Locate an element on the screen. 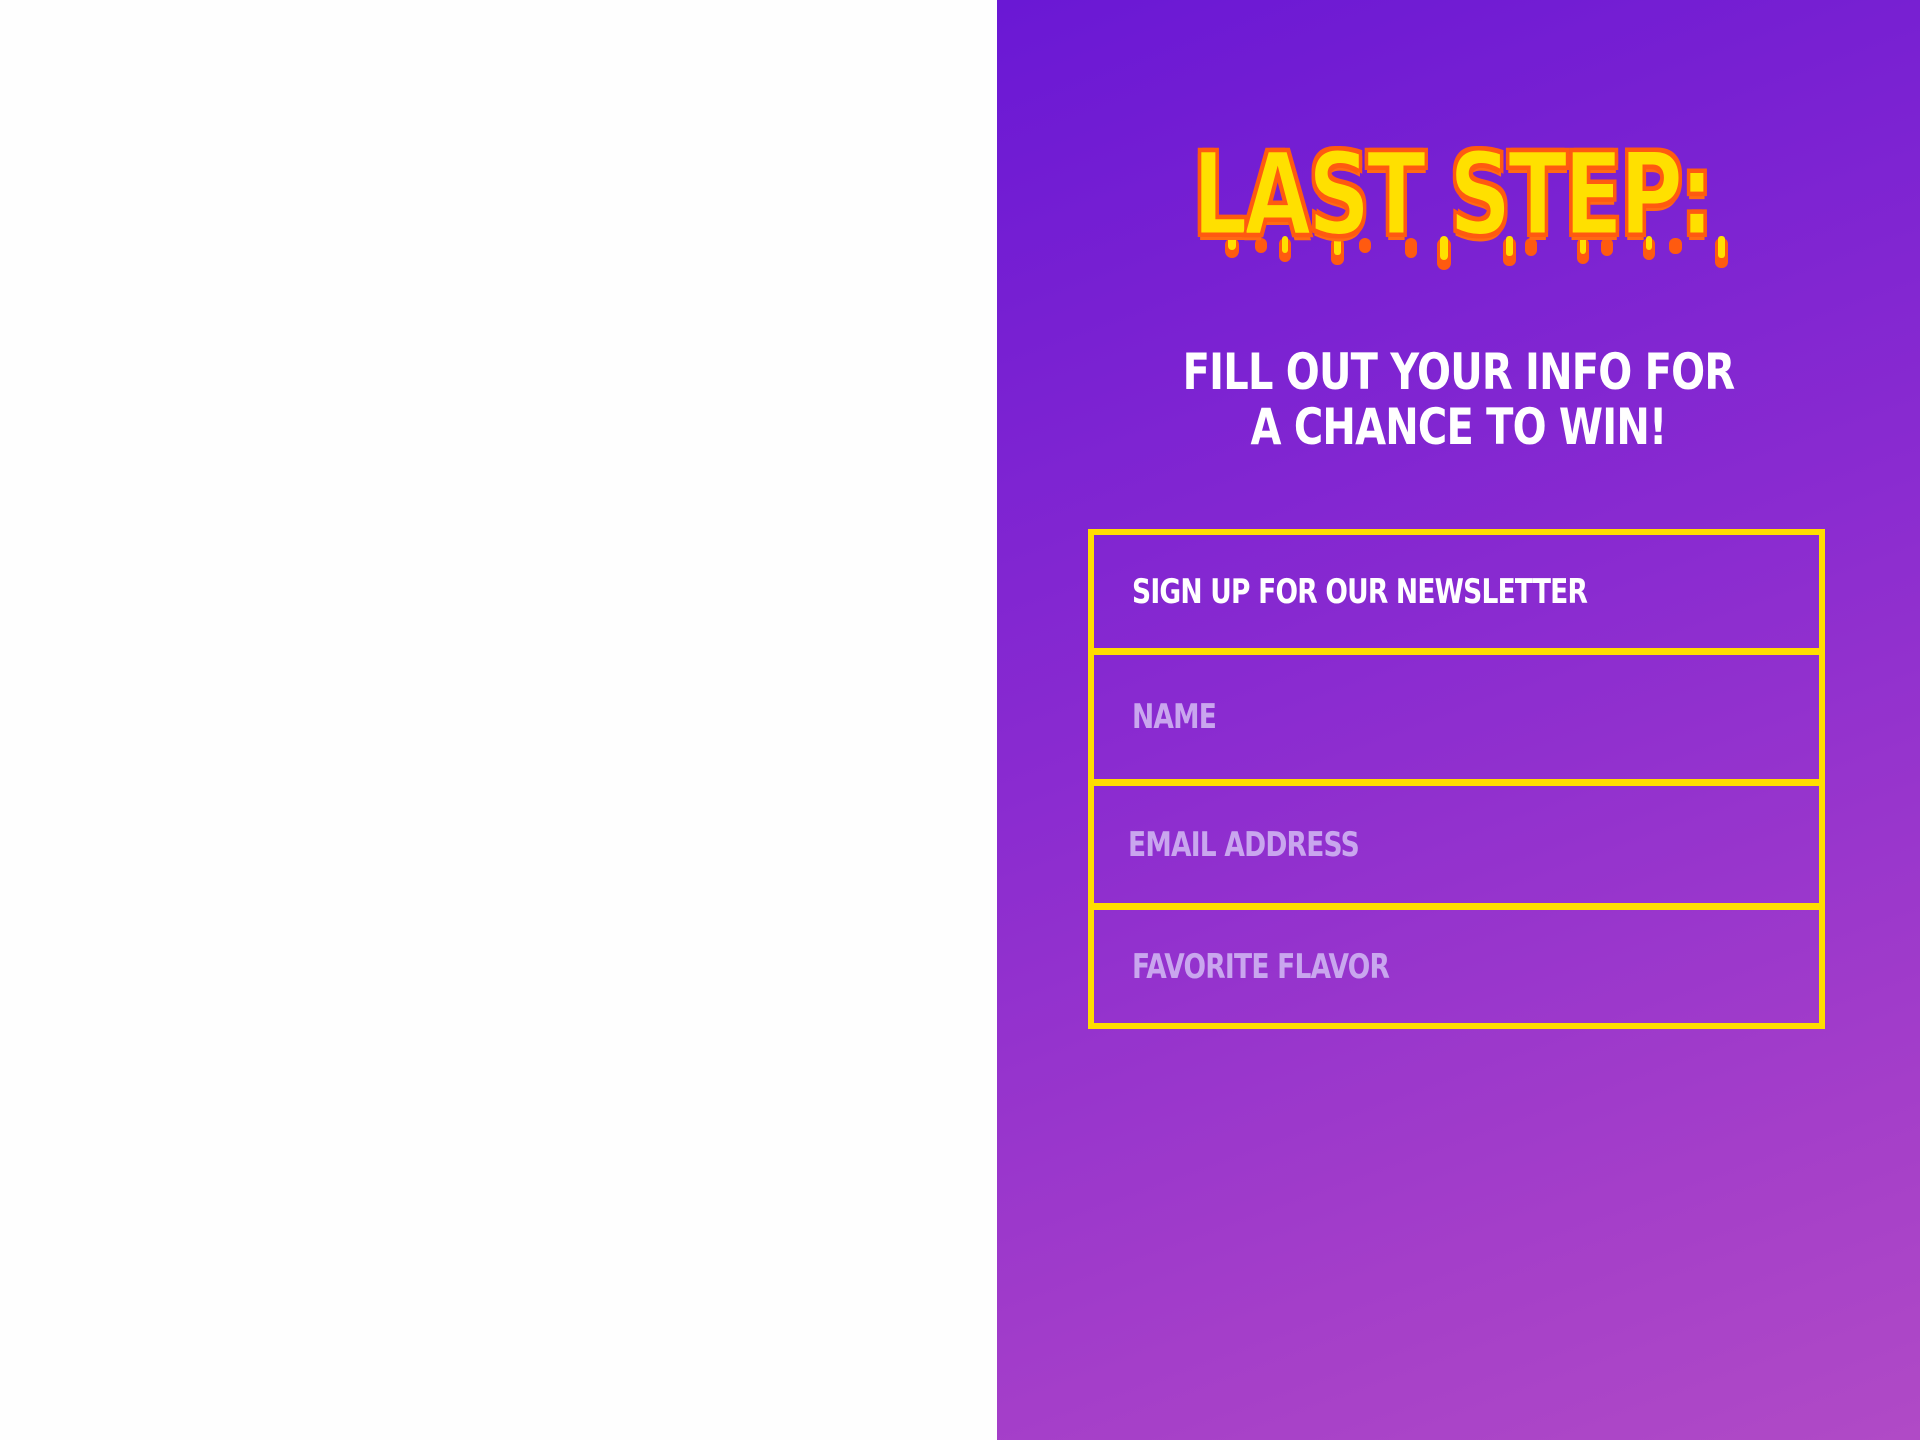  newsletter-form: SIGN UP FOR OUR NEWSLETTER is located at coordinates (1456, 779).